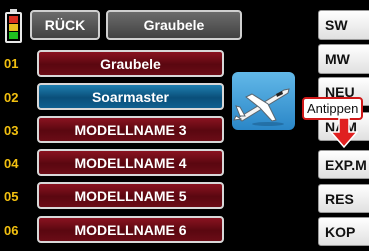  What do you see at coordinates (11, 63) in the screenshot?
I see `model-number: 01` at bounding box center [11, 63].